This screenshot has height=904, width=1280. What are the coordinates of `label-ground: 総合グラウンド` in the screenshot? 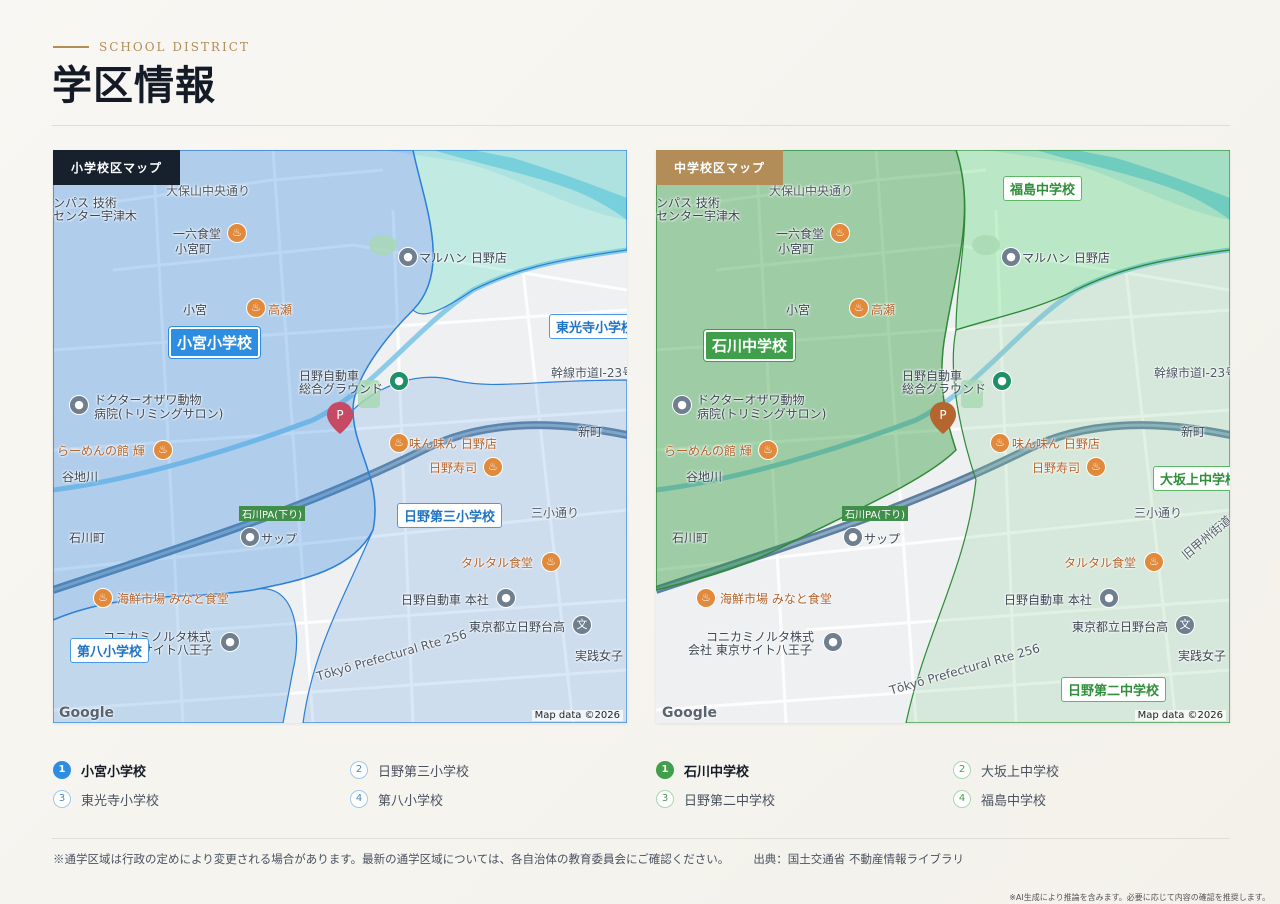 It's located at (341, 389).